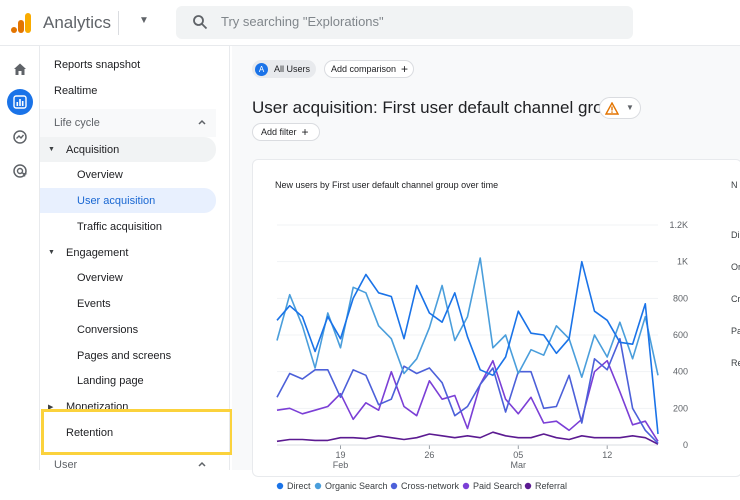 This screenshot has width=740, height=500. Describe the element at coordinates (146, 277) in the screenshot. I see `nav-engagement-overview: Overview` at that location.